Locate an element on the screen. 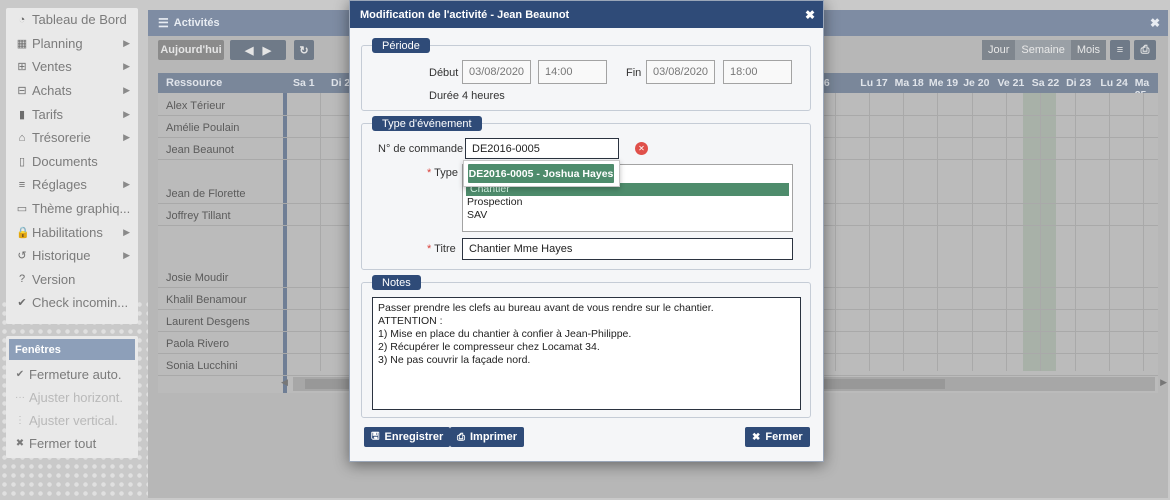 This screenshot has height=500, width=1170. resource-name: Josie Moudir is located at coordinates (197, 278).